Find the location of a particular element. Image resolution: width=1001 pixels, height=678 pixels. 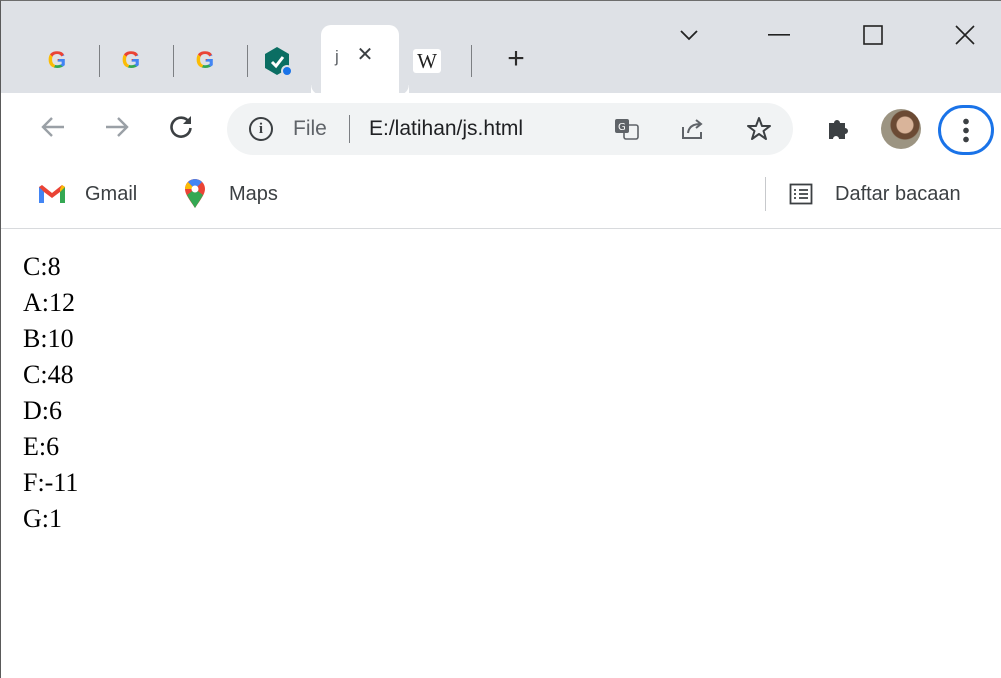

tab-search-button is located at coordinates (689, 35).